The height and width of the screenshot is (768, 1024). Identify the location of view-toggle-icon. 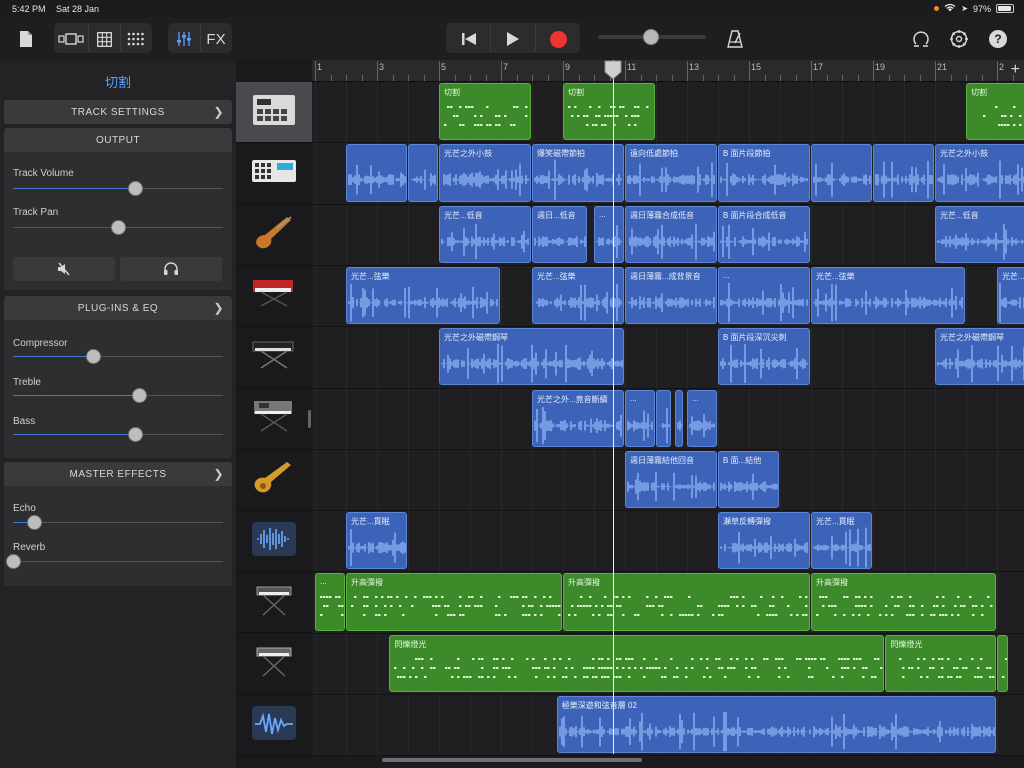
(71, 39).